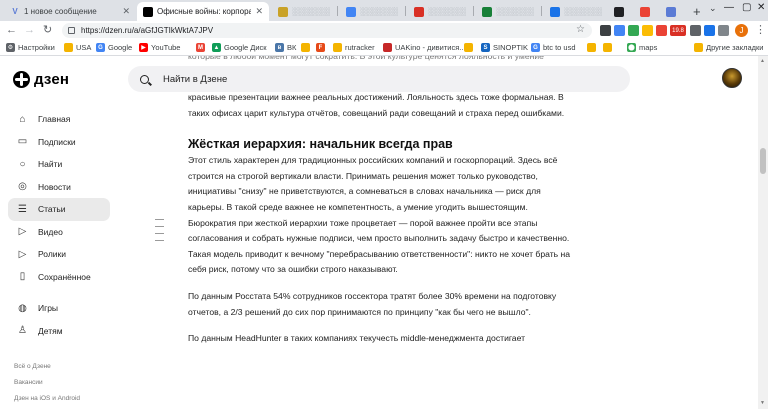  I want to click on sidebar-item-search: ○ Найти, so click(59, 164).